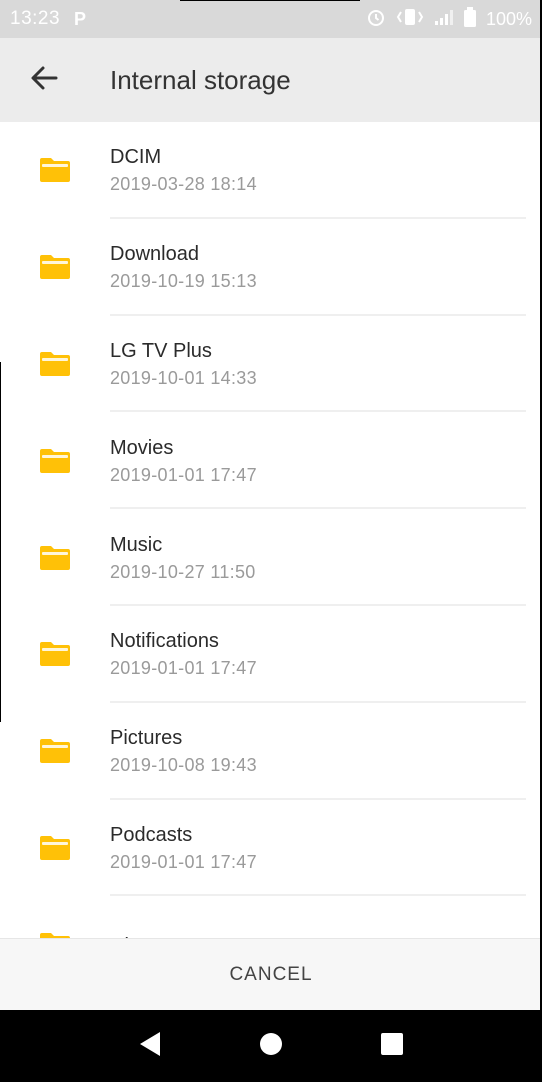  I want to click on status-bar: 13:23 P 100%, so click(271, 19).